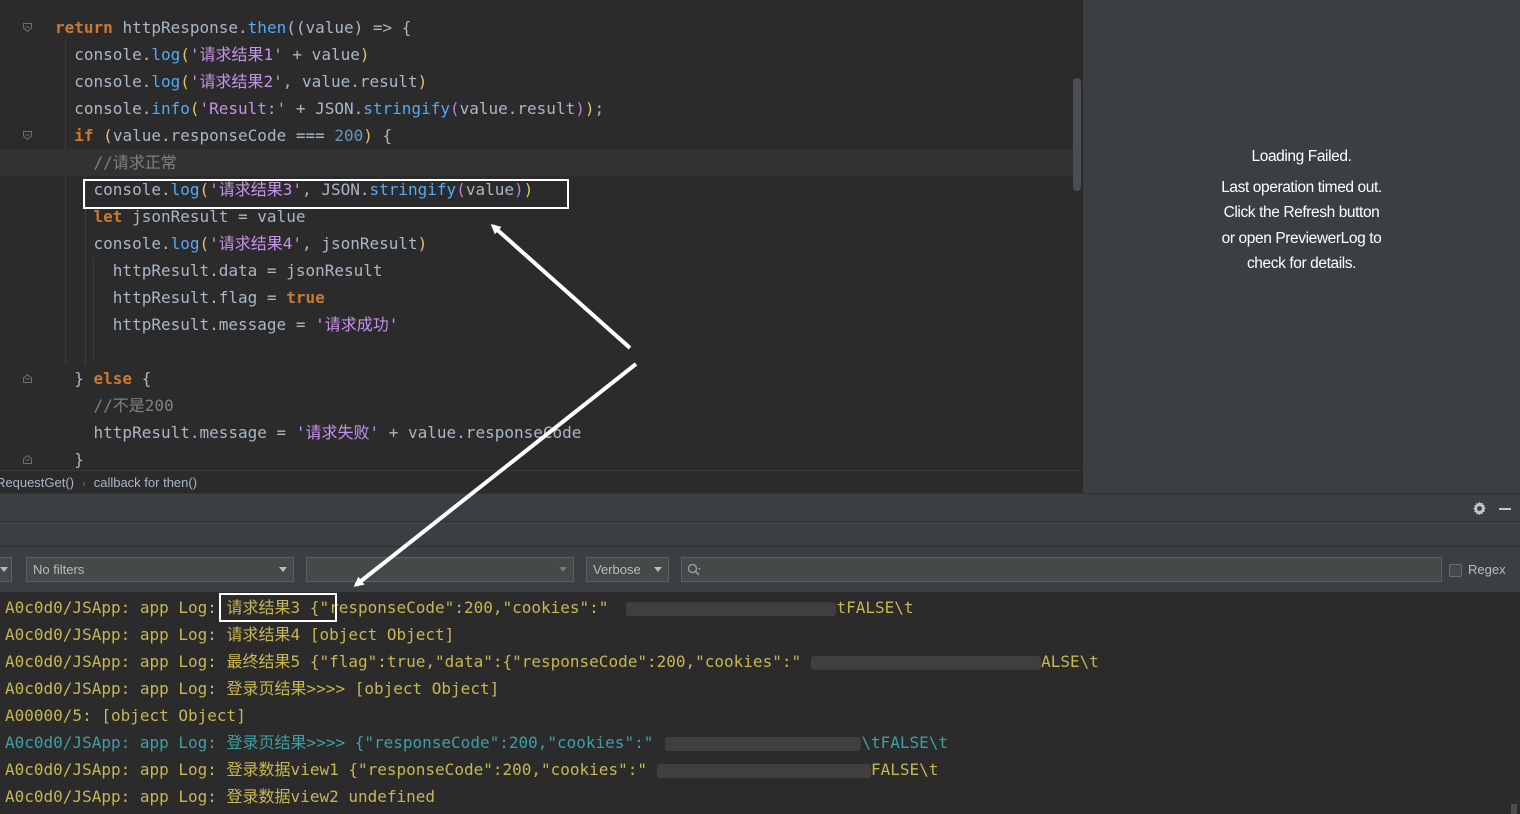 The image size is (1520, 814). What do you see at coordinates (350, 81) in the screenshot?
I see `code-token: , value.result` at bounding box center [350, 81].